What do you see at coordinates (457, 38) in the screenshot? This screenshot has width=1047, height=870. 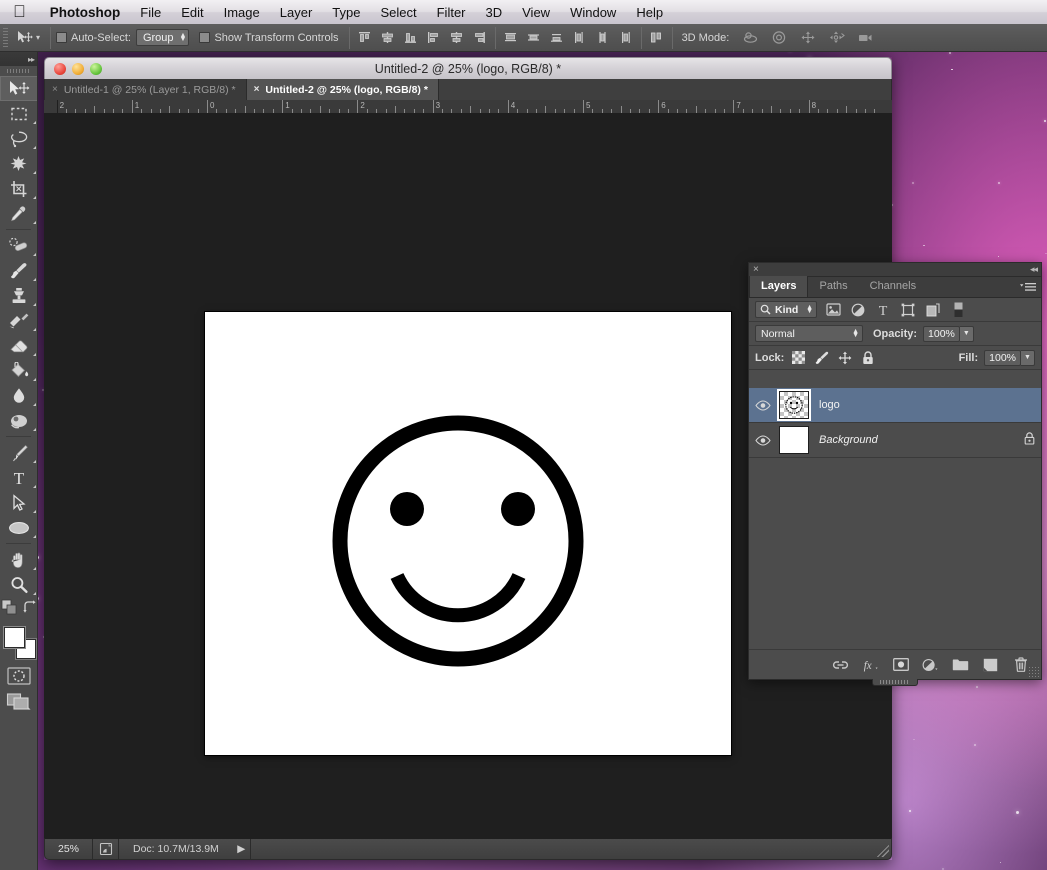 I see `align-horizontal-centers-icon` at bounding box center [457, 38].